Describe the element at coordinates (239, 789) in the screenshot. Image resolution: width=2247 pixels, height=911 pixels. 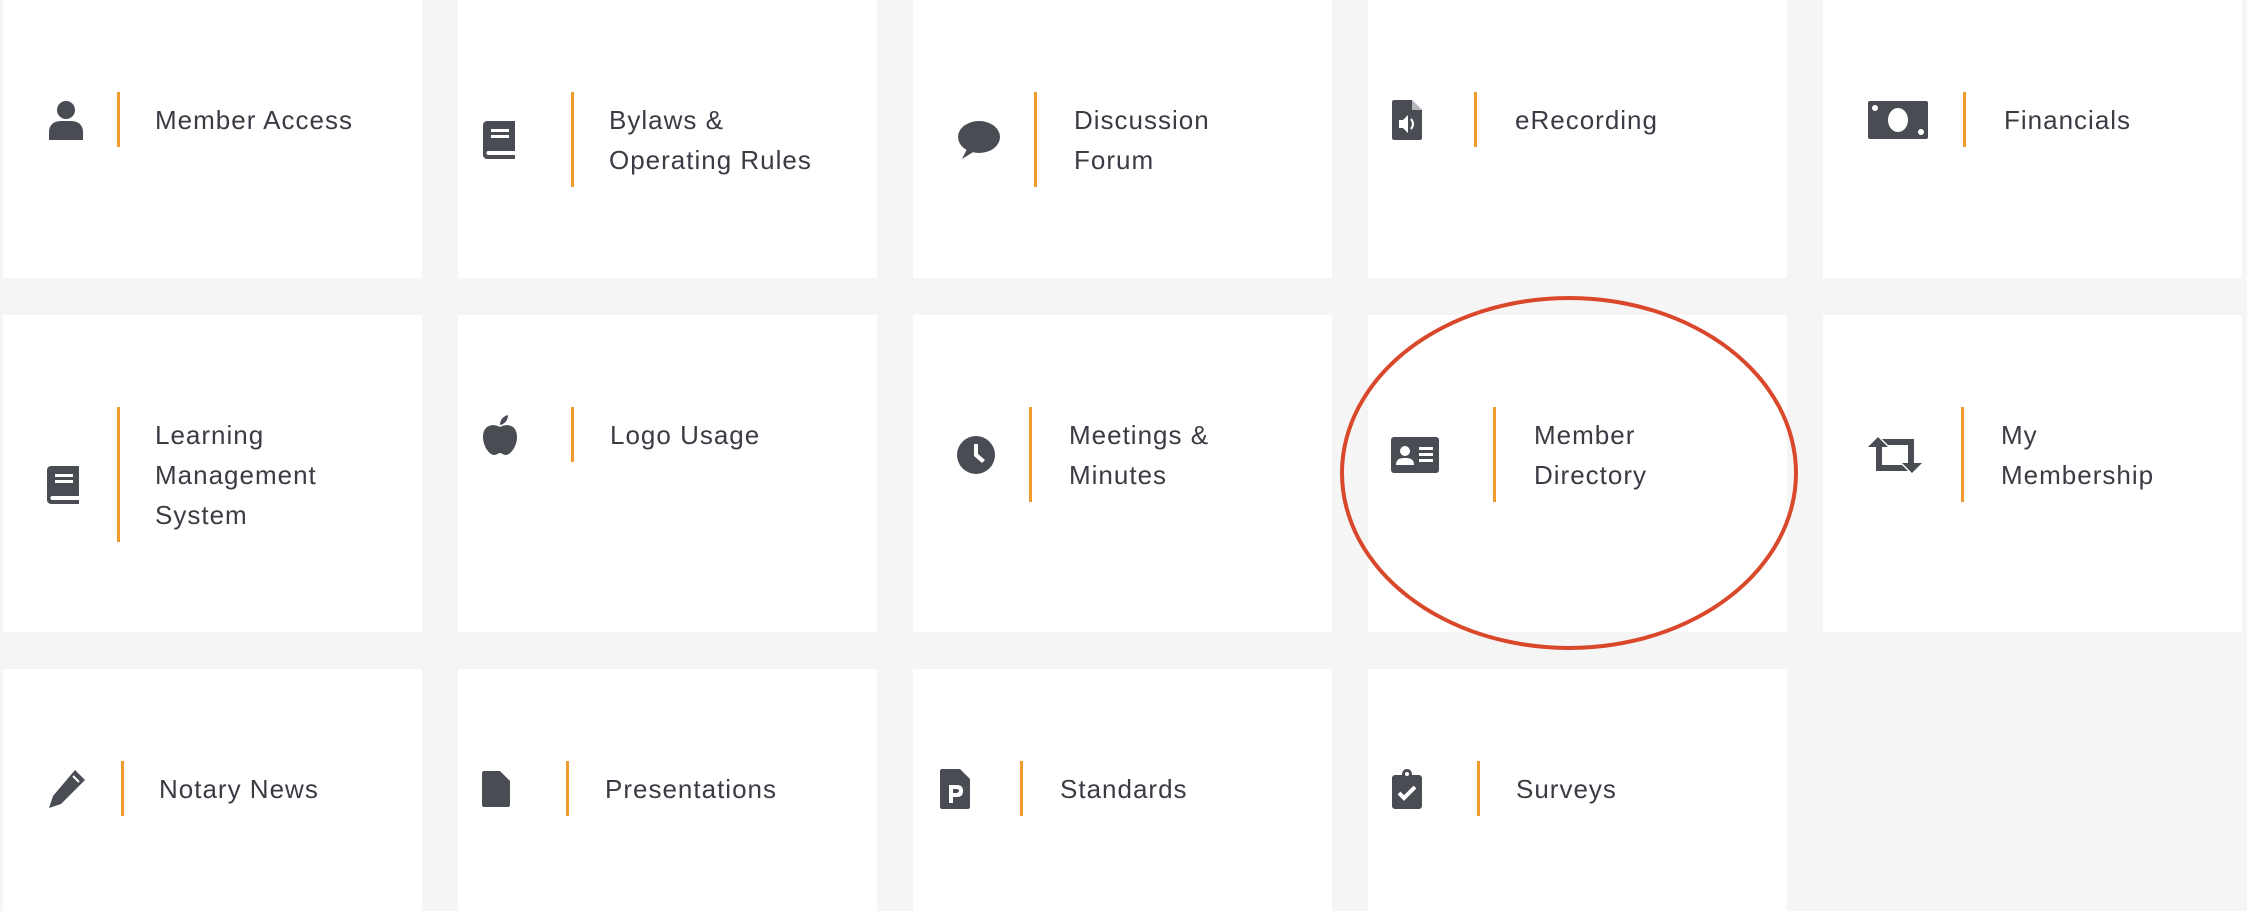
I see `tile-label: Notary News` at that location.